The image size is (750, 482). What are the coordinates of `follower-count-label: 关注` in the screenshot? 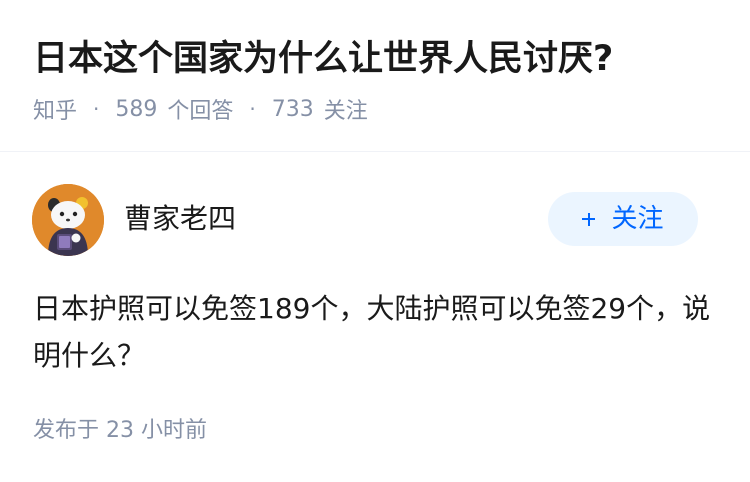 It's located at (345, 111).